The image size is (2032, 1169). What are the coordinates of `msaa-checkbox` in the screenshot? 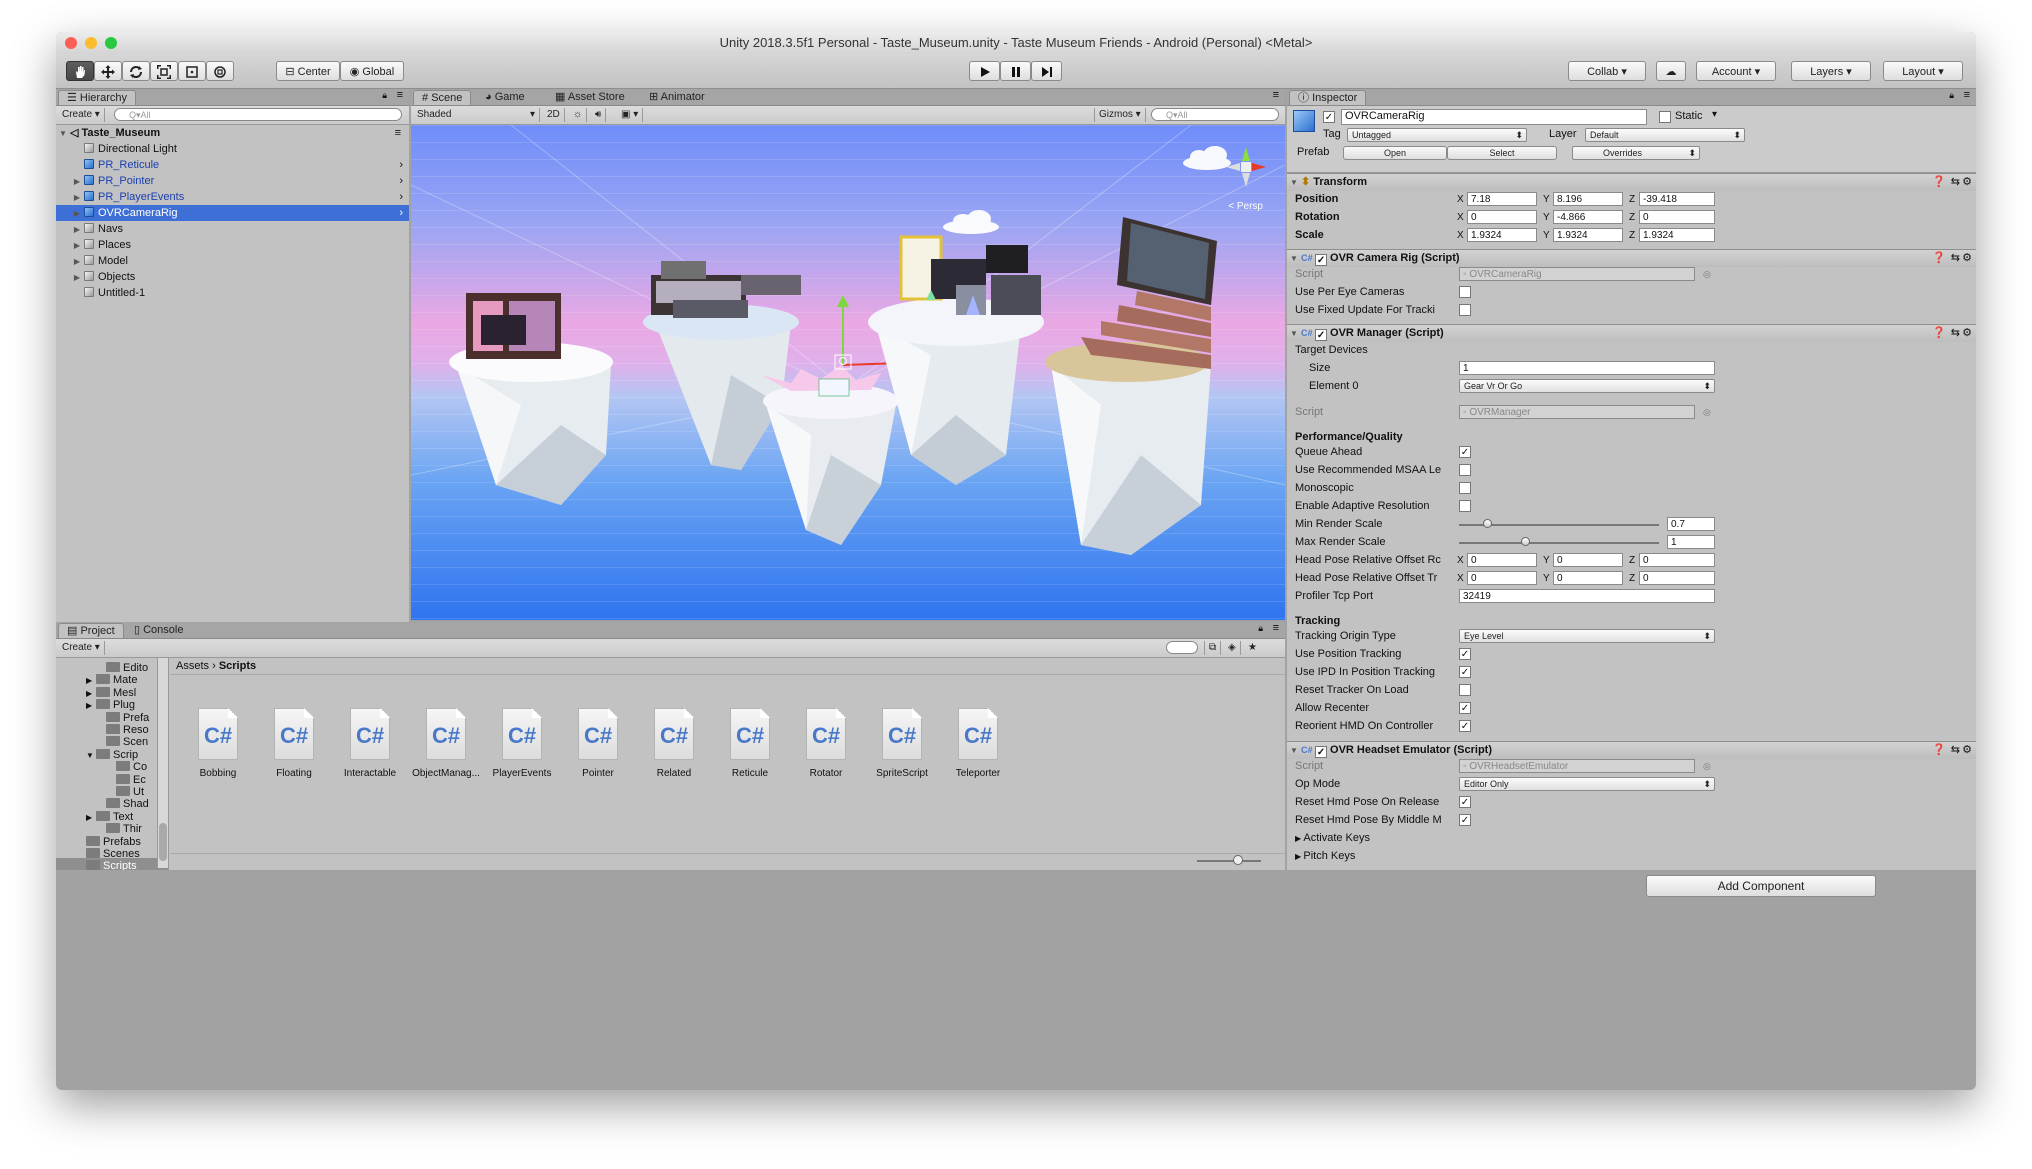 It's located at (1465, 470).